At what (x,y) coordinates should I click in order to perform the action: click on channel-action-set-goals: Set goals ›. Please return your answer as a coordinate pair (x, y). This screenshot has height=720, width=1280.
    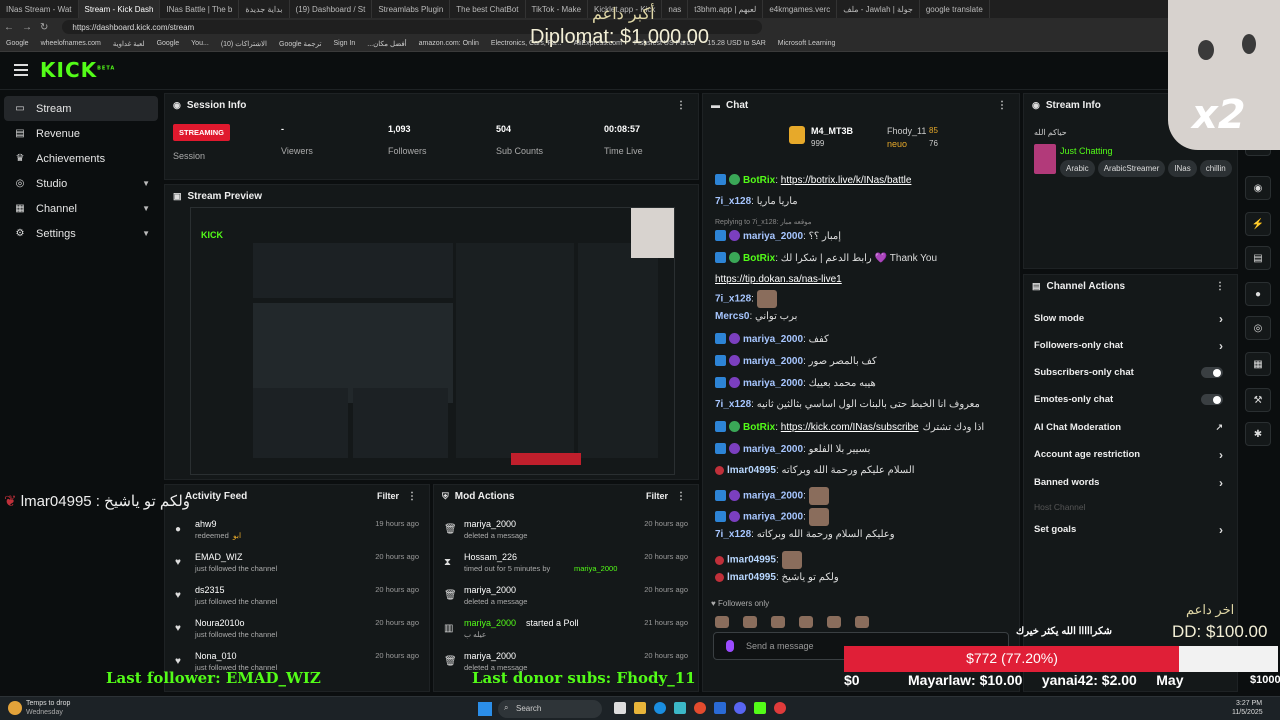
    Looking at the image, I should click on (1130, 529).